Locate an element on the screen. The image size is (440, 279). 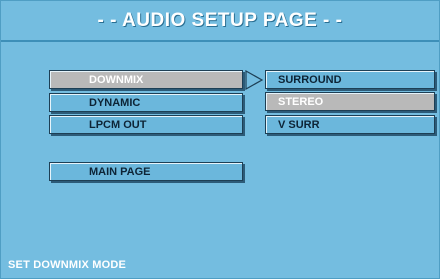
option-label: SURROUND is located at coordinates (310, 79).